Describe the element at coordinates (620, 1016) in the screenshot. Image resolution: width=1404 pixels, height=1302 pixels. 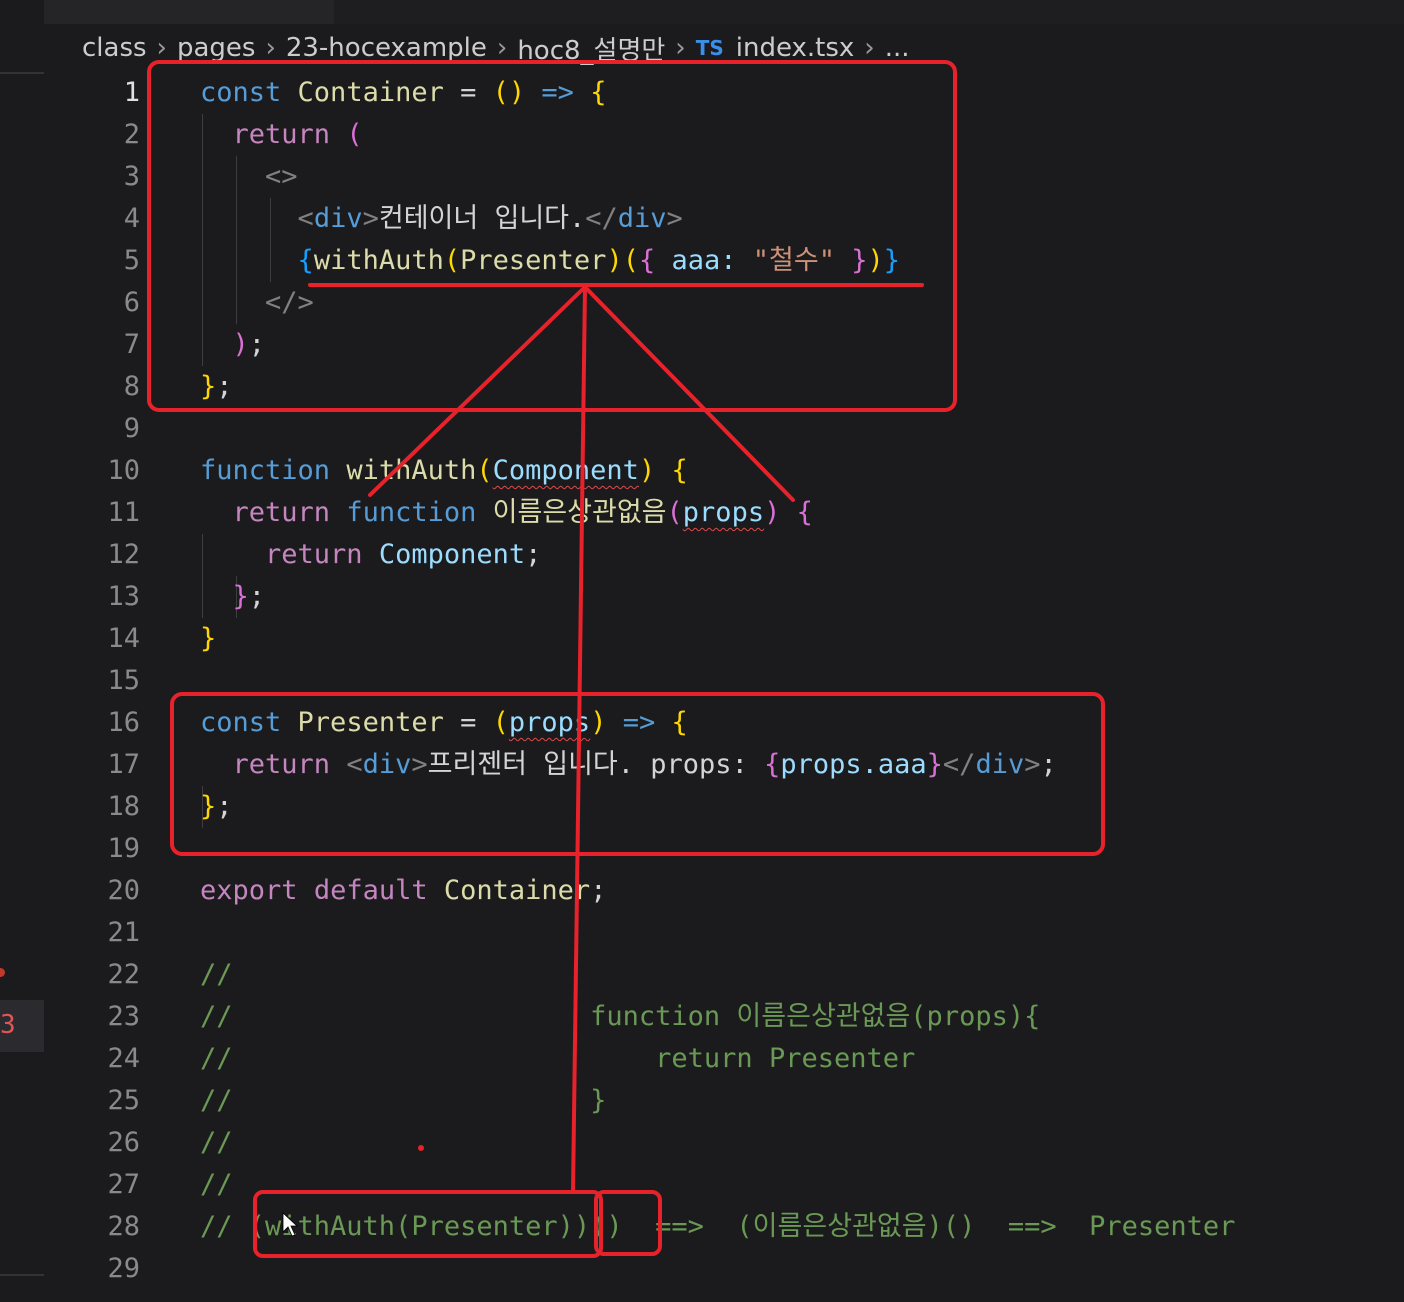
I see `code-line-23: // function 이름은상관없음(props){` at that location.